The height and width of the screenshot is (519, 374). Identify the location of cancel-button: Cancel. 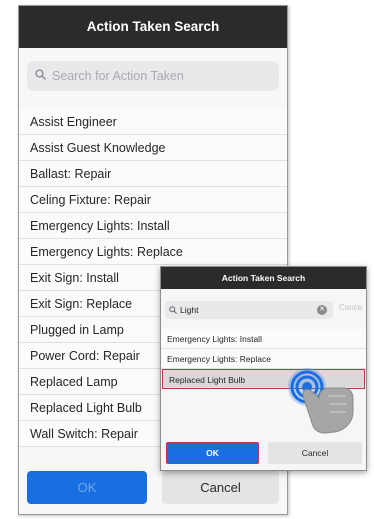
(220, 487).